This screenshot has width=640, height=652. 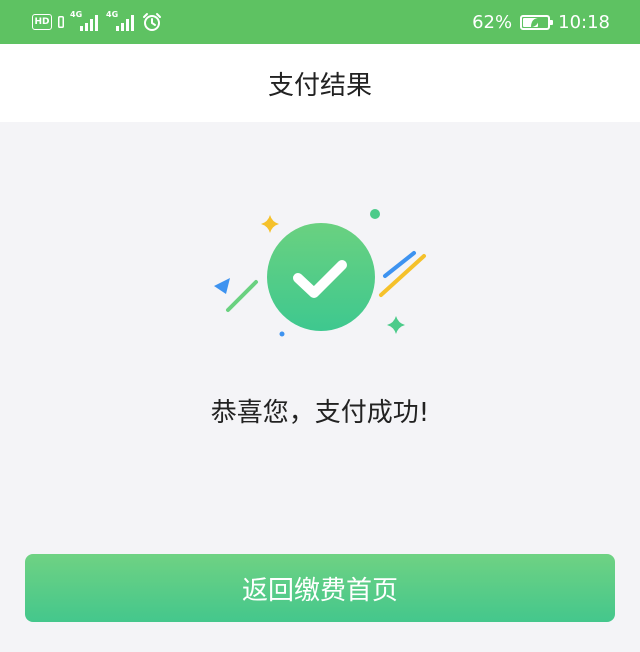 I want to click on alarm-clock-icon, so click(x=152, y=22).